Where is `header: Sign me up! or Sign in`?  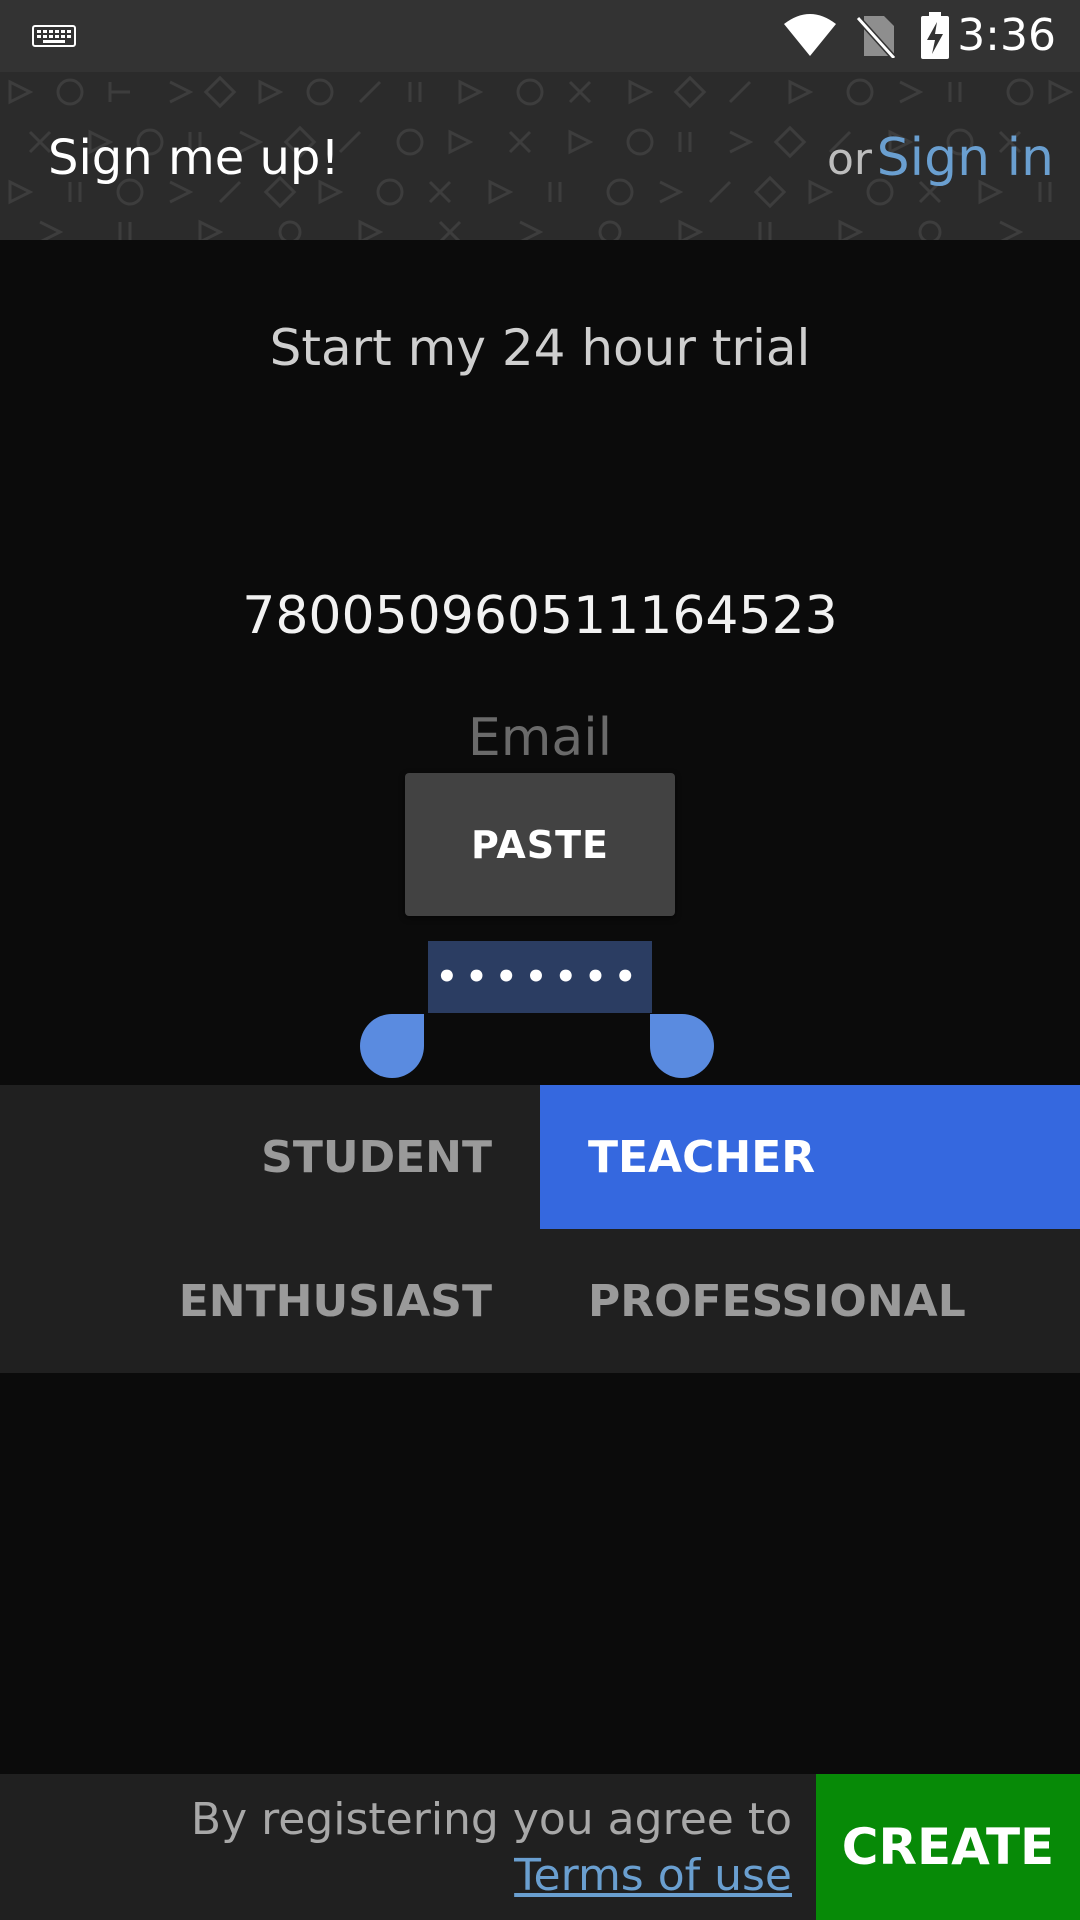
header: Sign me up! or Sign in is located at coordinates (540, 156).